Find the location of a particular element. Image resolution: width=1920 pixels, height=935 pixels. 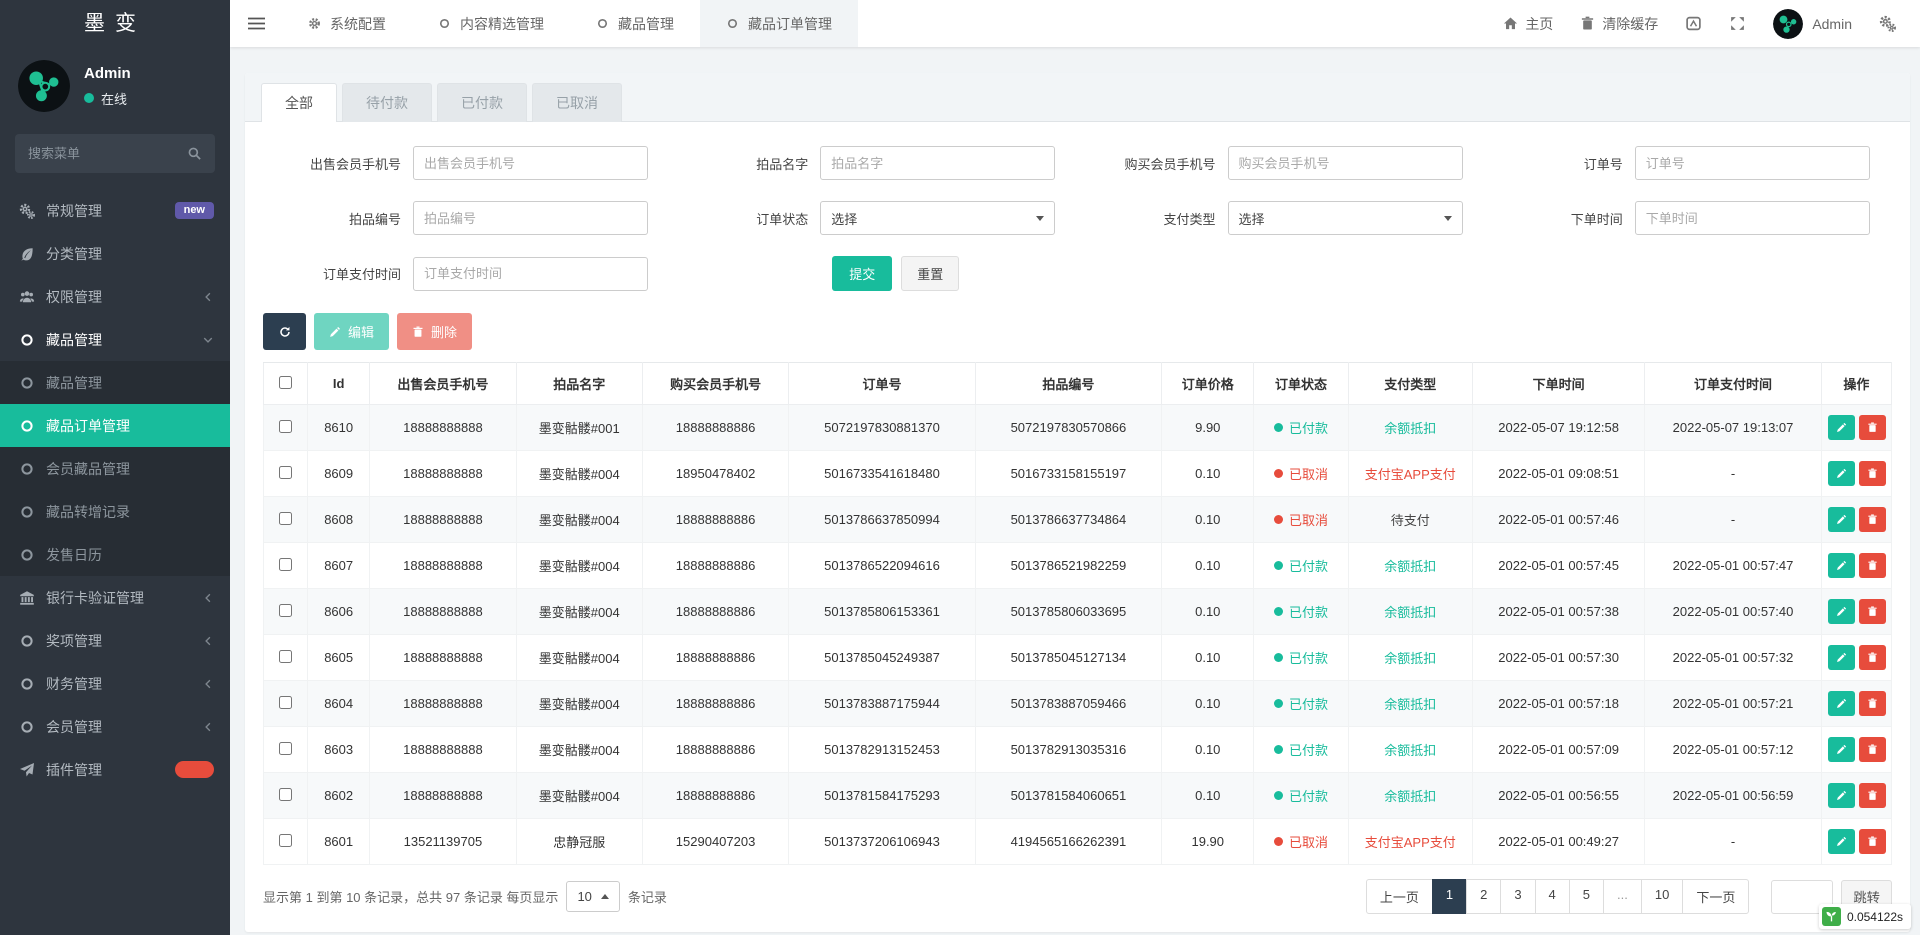

topbar-tab-3: 藏品订单管理 is located at coordinates (779, 23).